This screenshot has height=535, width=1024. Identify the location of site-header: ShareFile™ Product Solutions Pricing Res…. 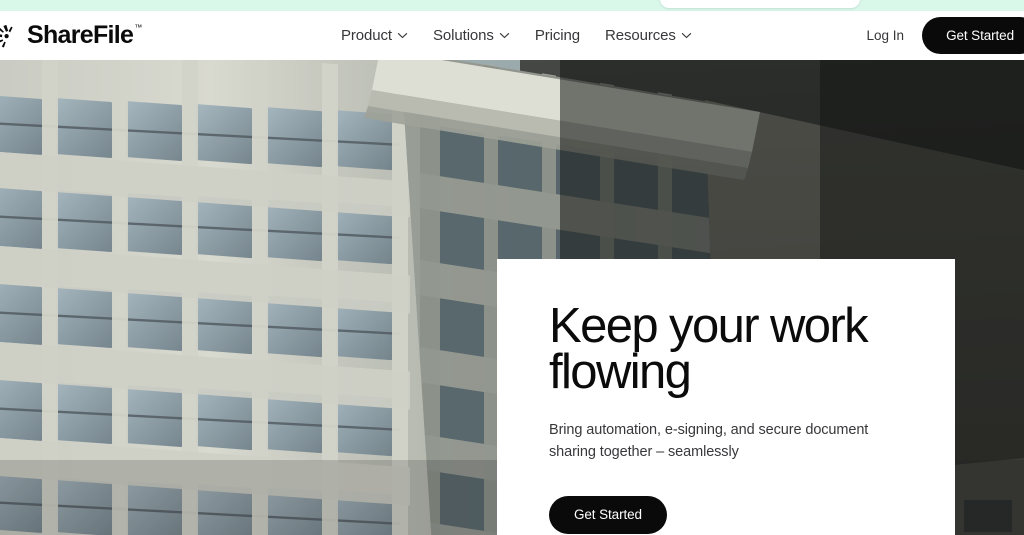
(512, 35).